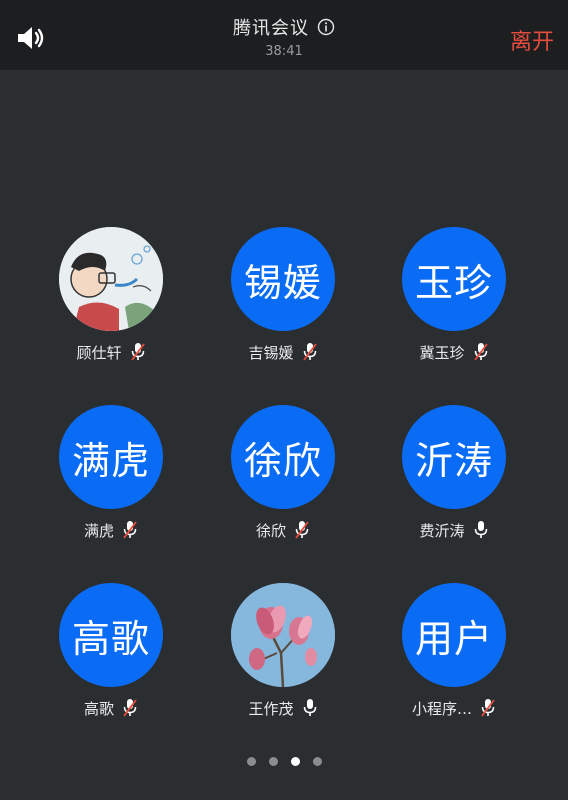 This screenshot has height=800, width=568. What do you see at coordinates (454, 457) in the screenshot?
I see `avatar: 沂涛` at bounding box center [454, 457].